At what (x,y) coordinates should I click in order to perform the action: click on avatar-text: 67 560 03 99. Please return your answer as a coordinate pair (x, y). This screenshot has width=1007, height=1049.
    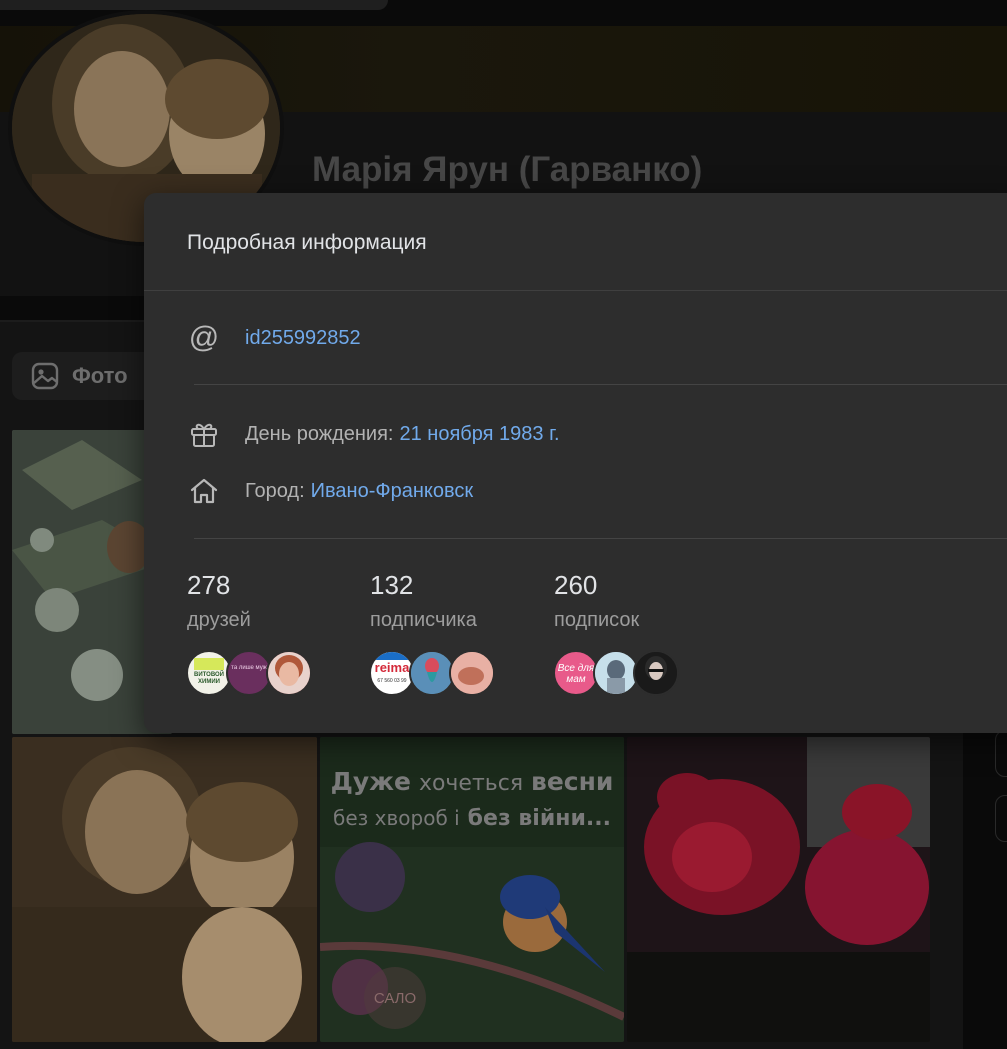
    Looking at the image, I should click on (392, 681).